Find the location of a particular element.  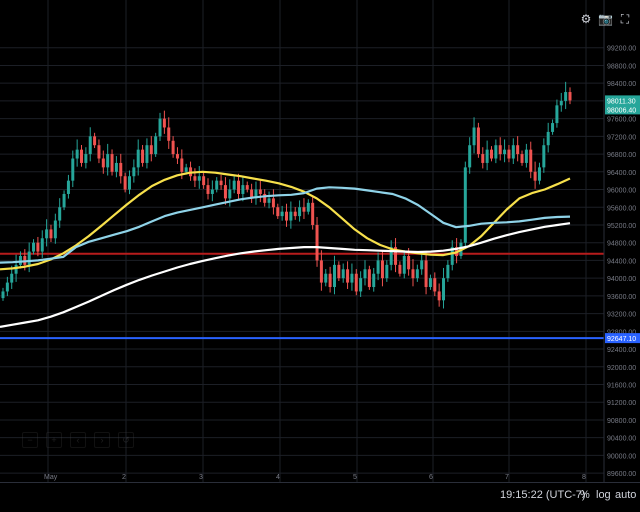

settings-icon: ⚙ is located at coordinates (586, 19).